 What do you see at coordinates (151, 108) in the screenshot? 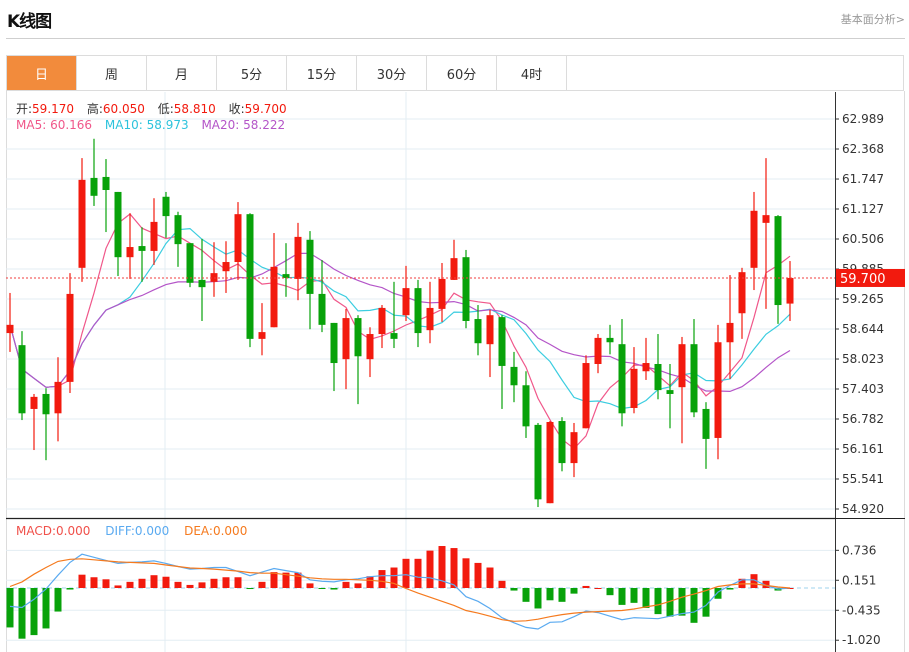
I see `ohlc-legend: 开:59.170 高:60.050 低:58.810 收:59.700` at bounding box center [151, 108].